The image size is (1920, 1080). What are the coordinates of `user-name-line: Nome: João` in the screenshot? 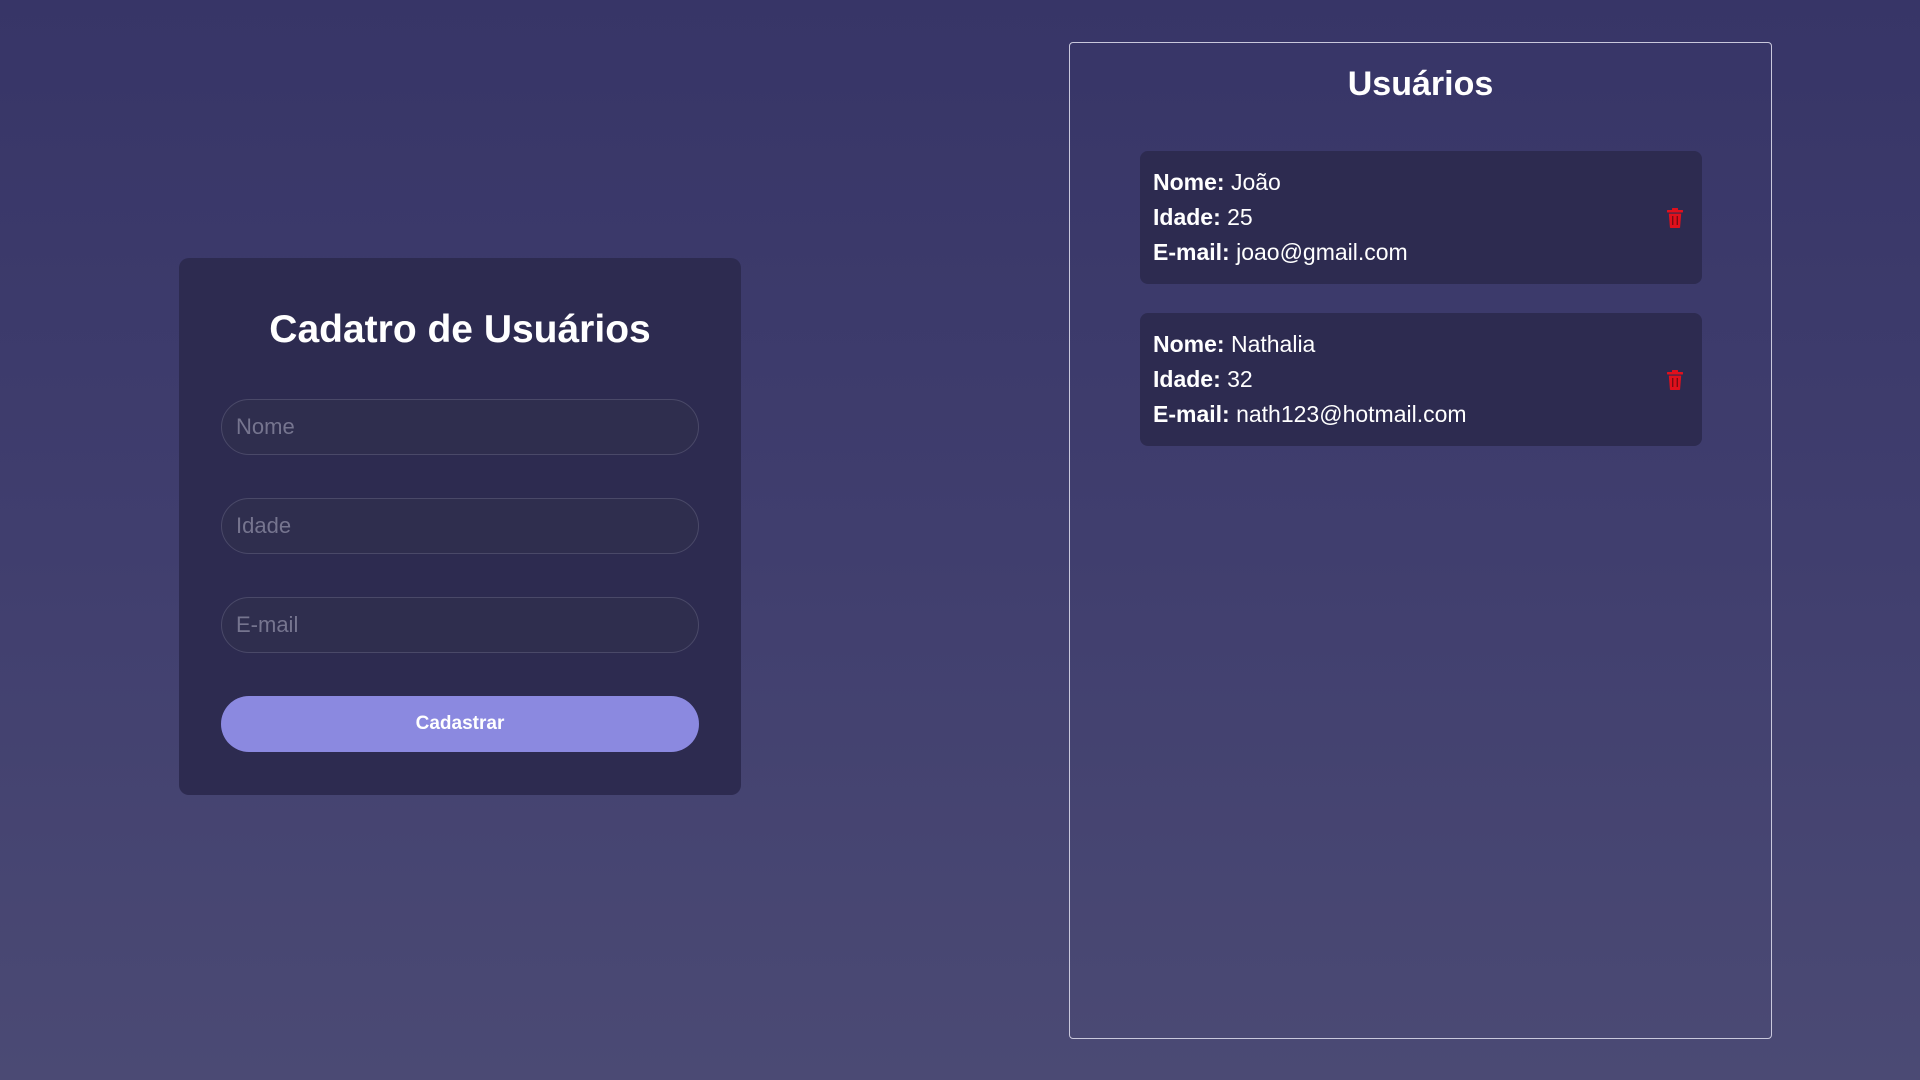 It's located at (1427, 182).